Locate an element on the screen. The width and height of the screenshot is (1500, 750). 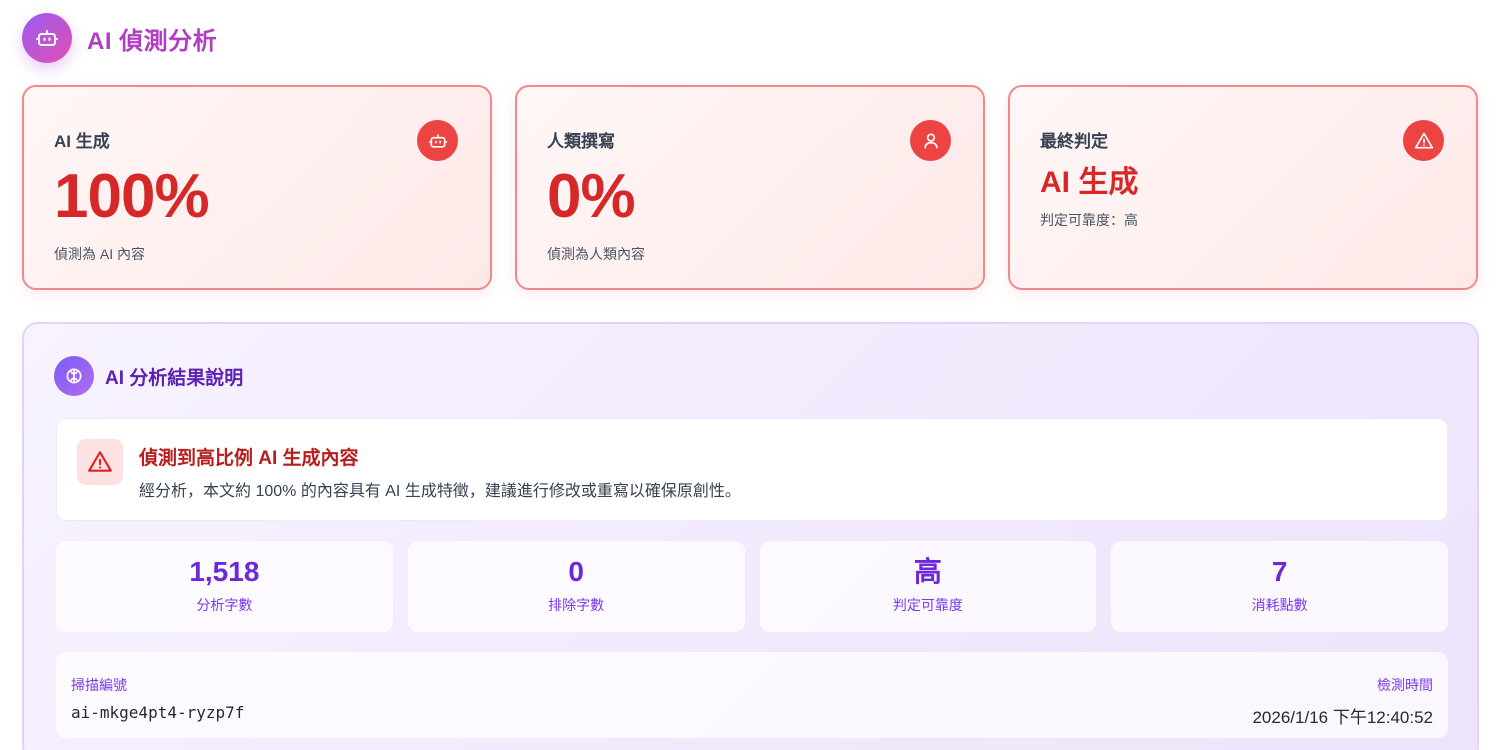
alert-title: 偵測到高比例 AI 生成內容 is located at coordinates (249, 458).